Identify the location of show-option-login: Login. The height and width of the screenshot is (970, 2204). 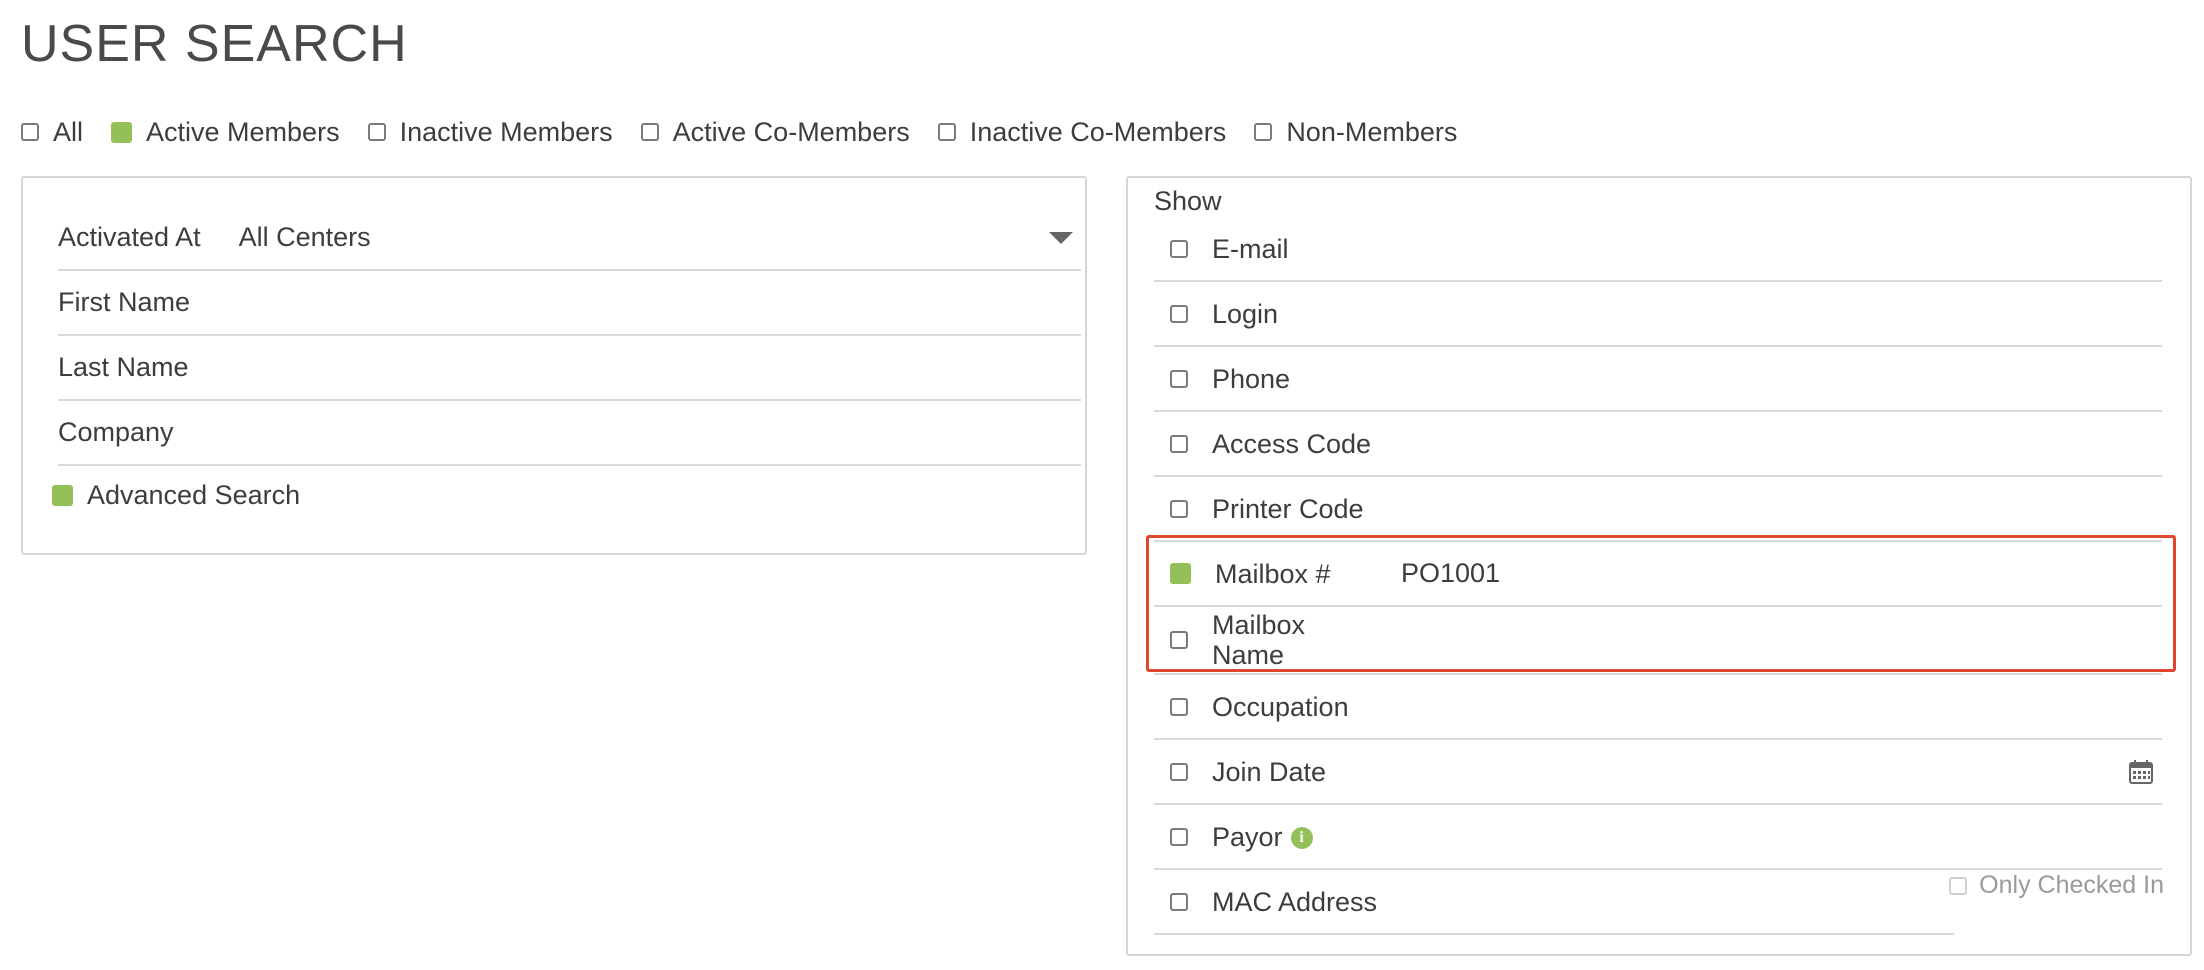
(1658, 314).